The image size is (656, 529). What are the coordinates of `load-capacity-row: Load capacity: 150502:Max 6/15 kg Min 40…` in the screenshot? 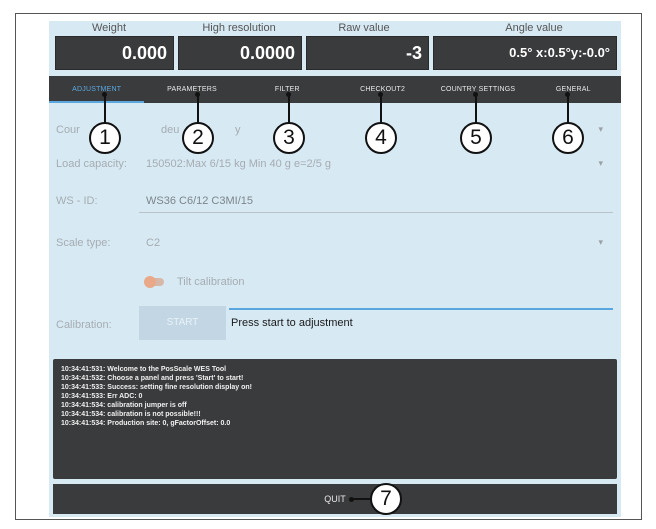 It's located at (335, 165).